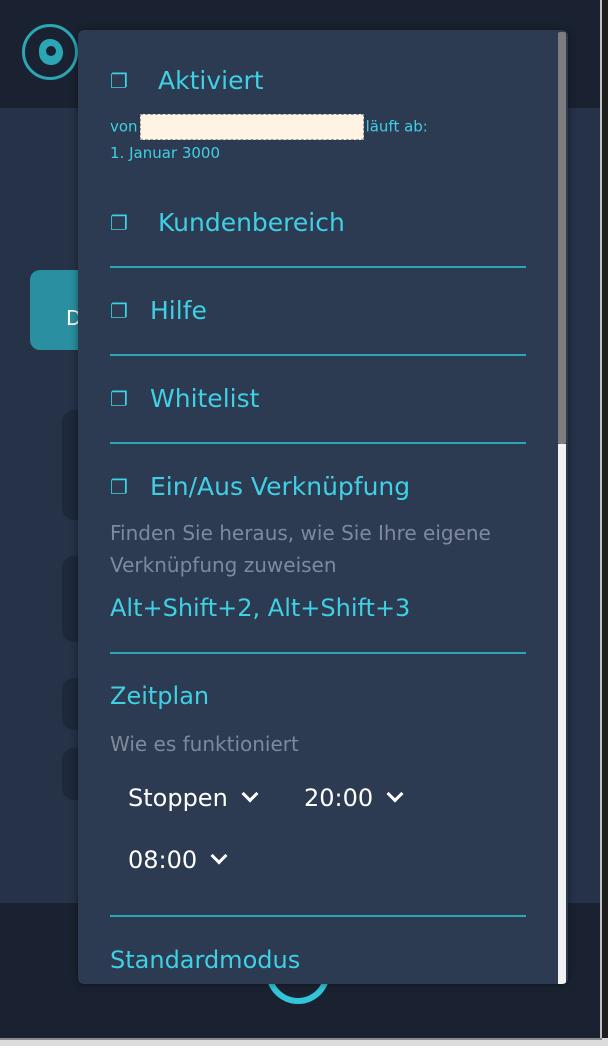  I want to click on license-suffix: läuft ab:, so click(396, 126).